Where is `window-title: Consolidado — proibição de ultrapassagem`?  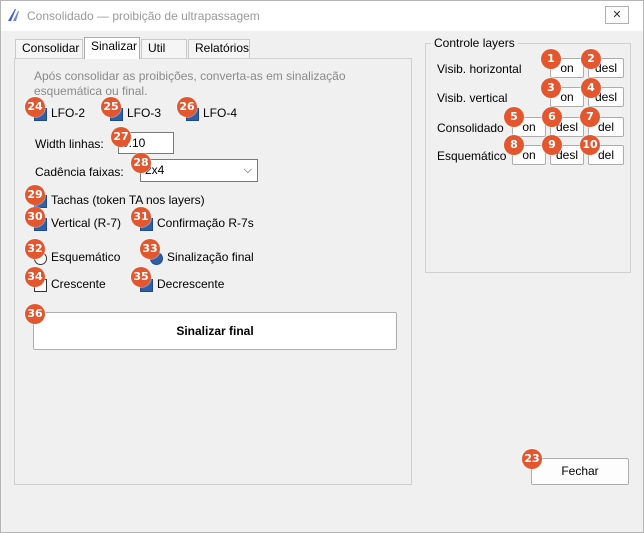
window-title: Consolidado — proibição de ultrapassagem is located at coordinates (143, 16).